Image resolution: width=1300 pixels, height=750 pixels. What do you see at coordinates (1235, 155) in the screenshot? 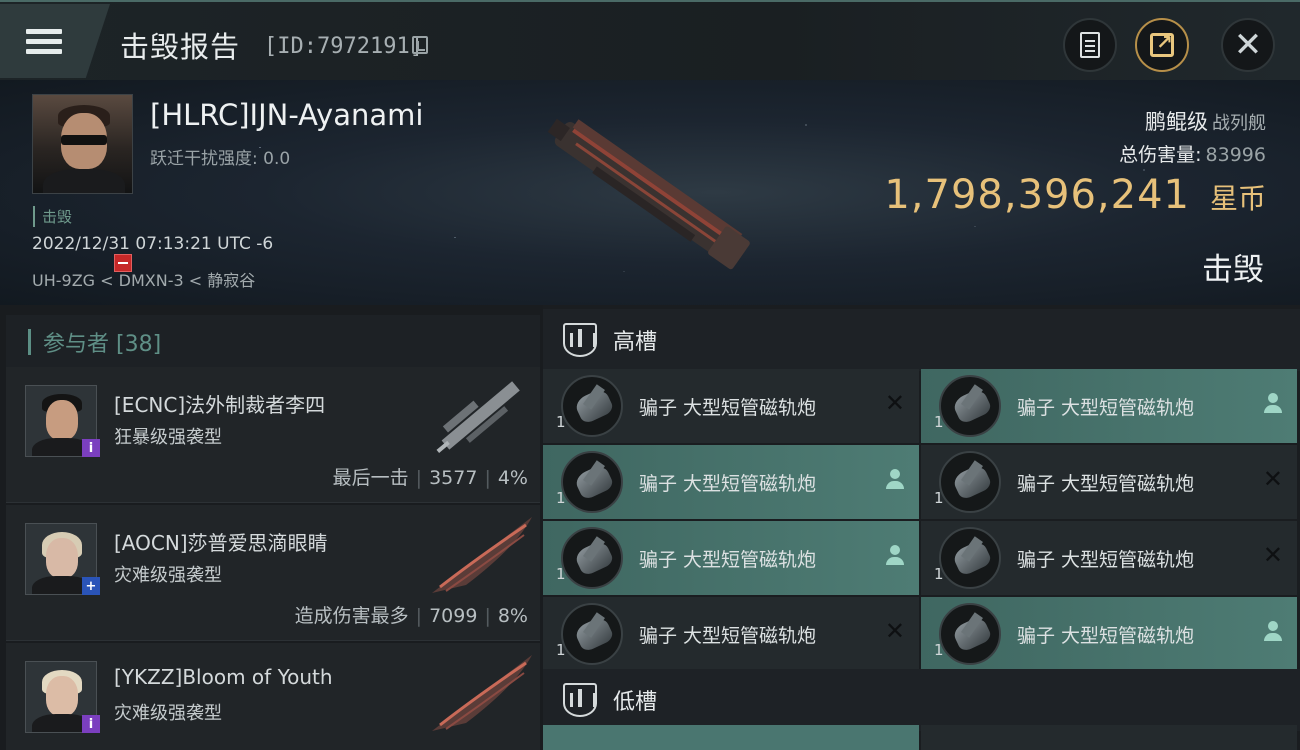
I see `total-damage-value: 83996` at bounding box center [1235, 155].